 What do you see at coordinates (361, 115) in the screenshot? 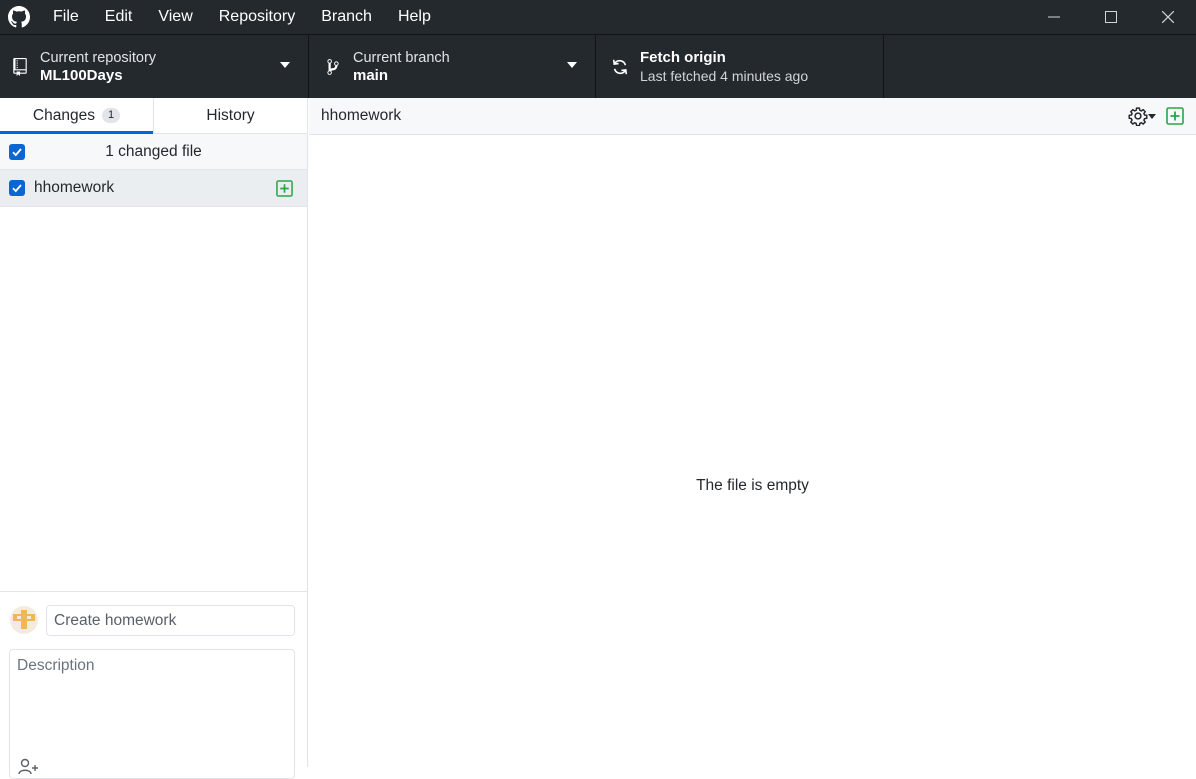
I see `diff-file-path: hhomework` at bounding box center [361, 115].